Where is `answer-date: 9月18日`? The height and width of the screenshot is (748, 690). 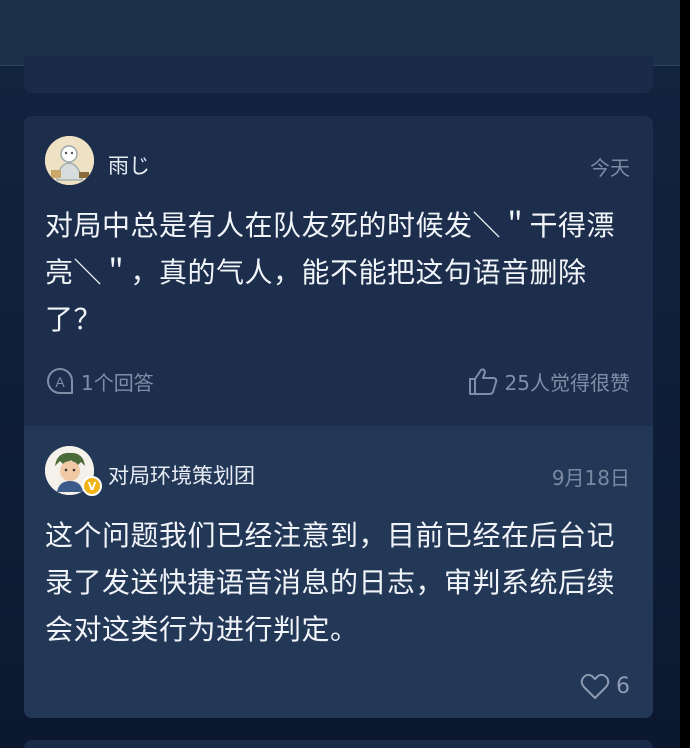 answer-date: 9月18日 is located at coordinates (590, 478).